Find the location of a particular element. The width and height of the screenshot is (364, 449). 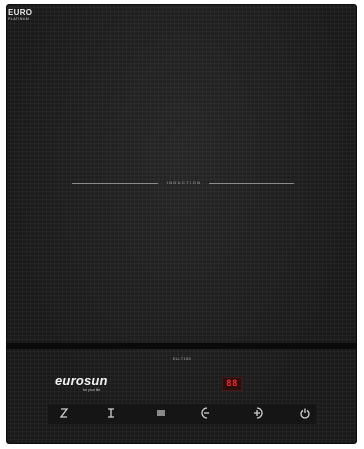

timer-icon is located at coordinates (111, 413).